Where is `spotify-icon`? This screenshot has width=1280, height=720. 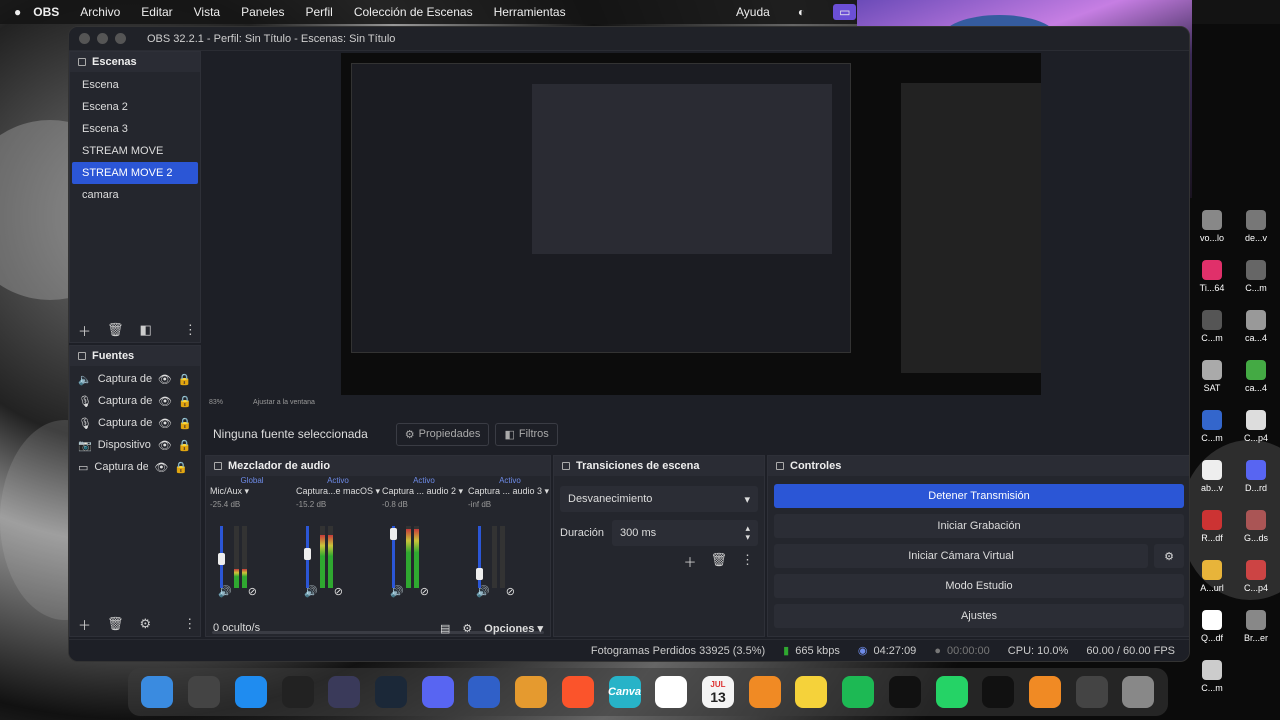 spotify-icon is located at coordinates (858, 692).